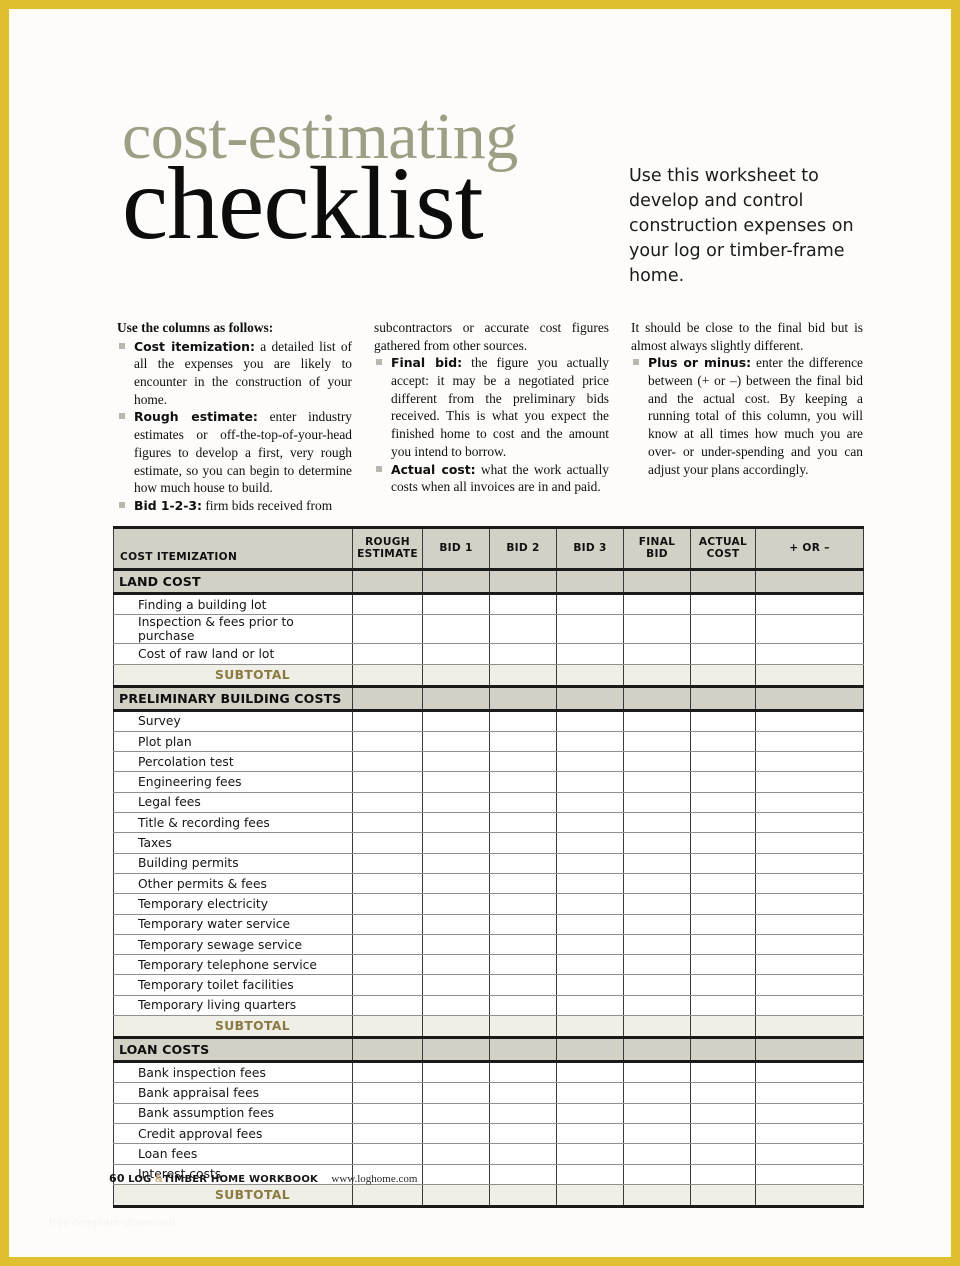 Image resolution: width=960 pixels, height=1266 pixels. Describe the element at coordinates (723, 1196) in the screenshot. I see `subtotal-cell-actual` at that location.